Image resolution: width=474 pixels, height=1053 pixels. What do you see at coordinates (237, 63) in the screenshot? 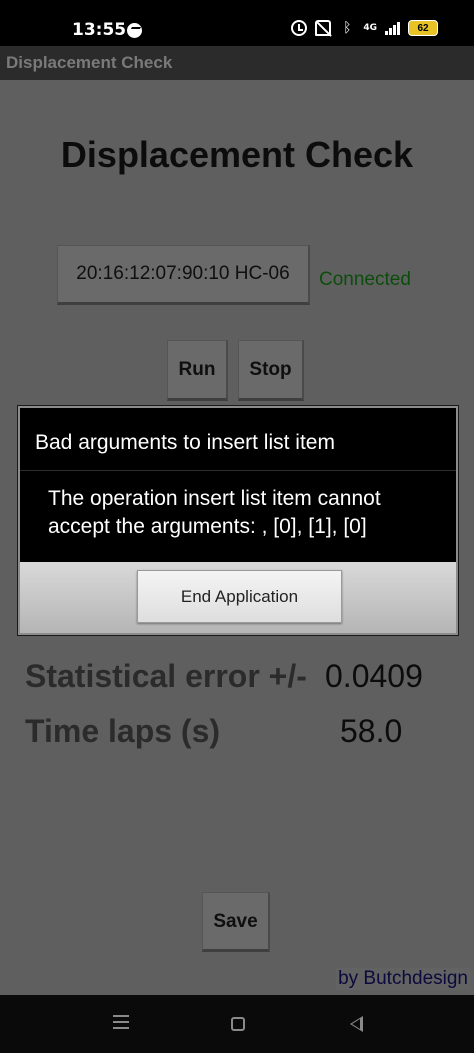
I see `app-title-bar: Displacement Check` at bounding box center [237, 63].